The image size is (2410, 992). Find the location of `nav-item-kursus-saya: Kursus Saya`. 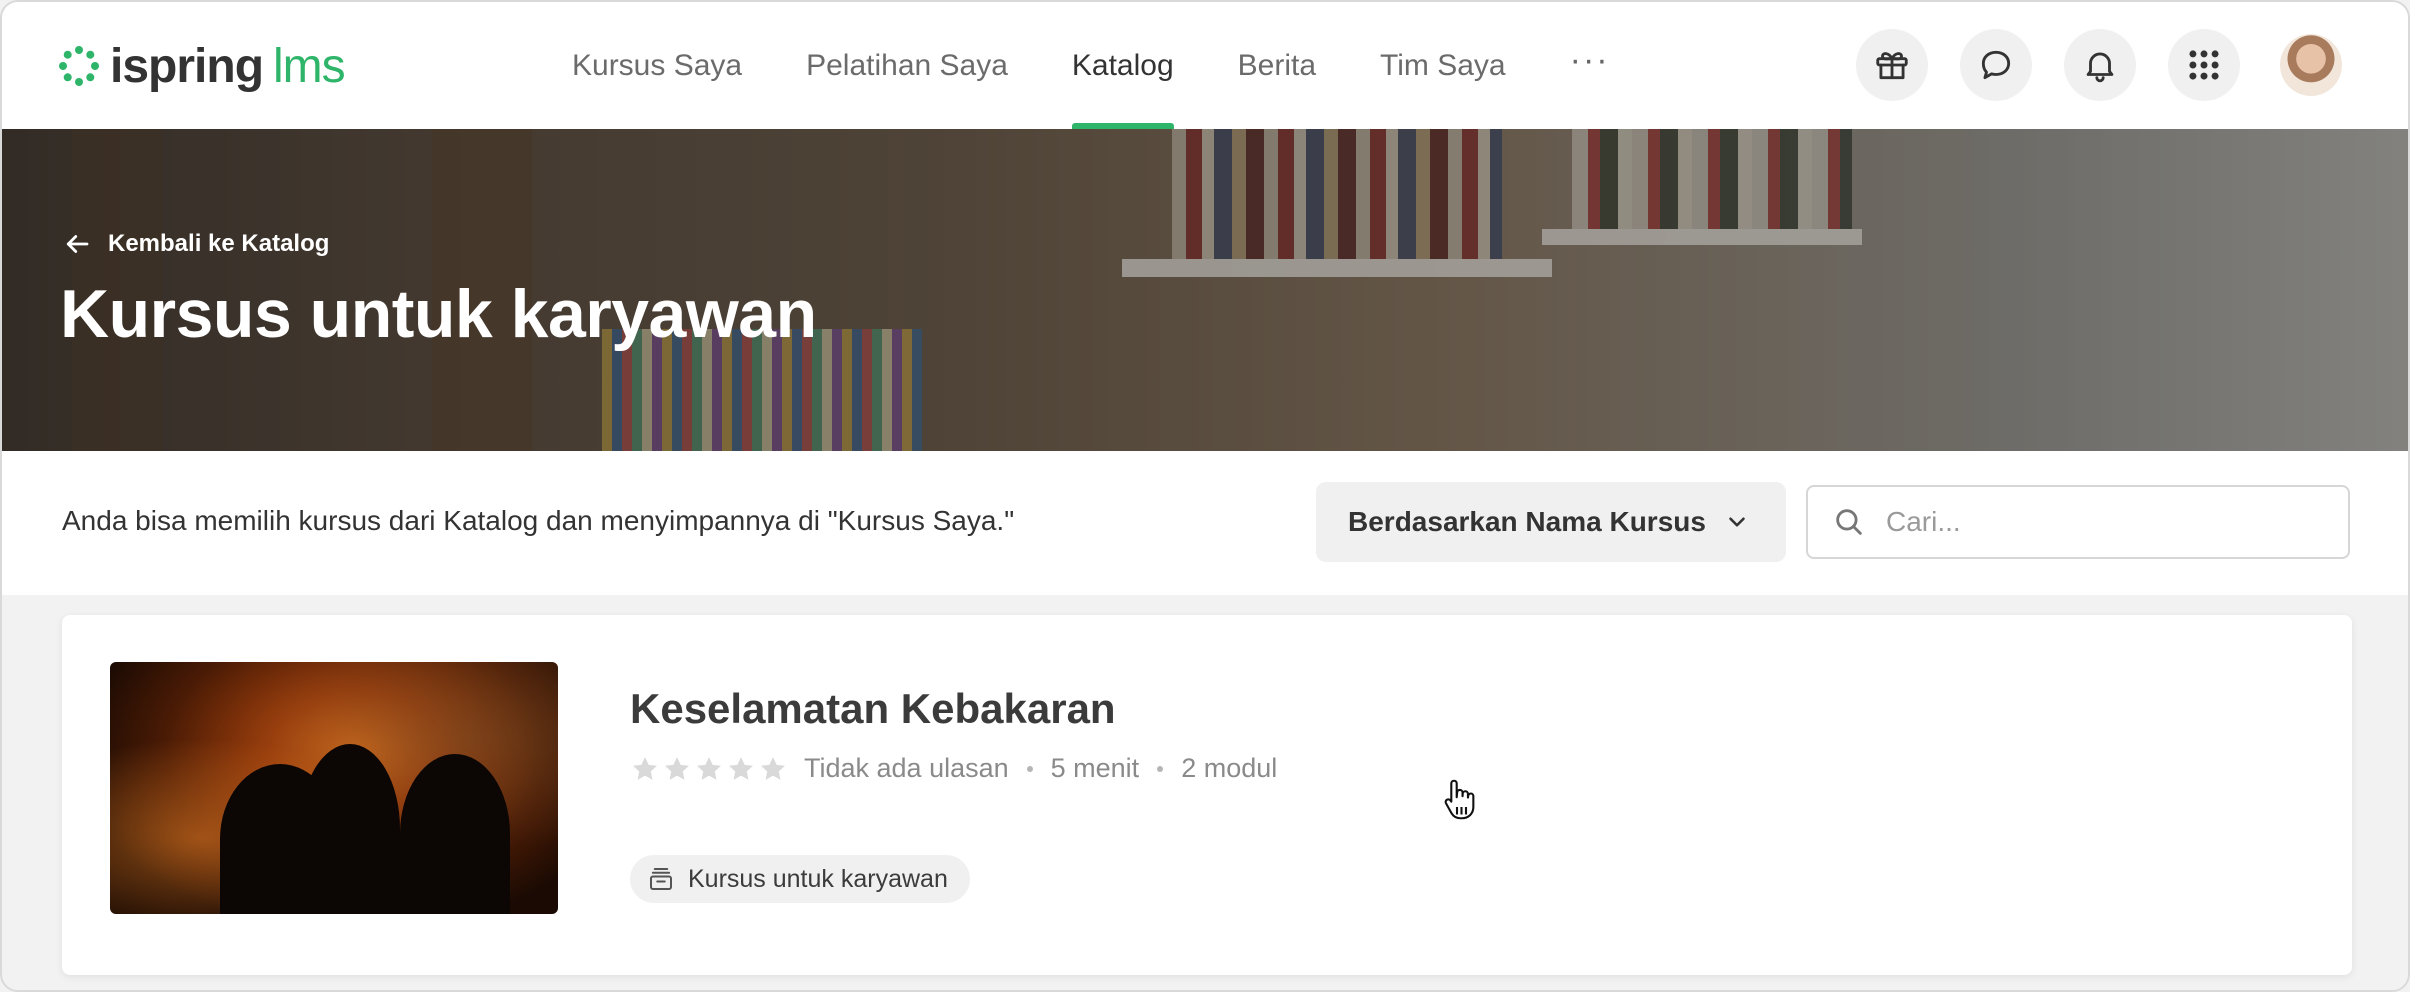

nav-item-kursus-saya: Kursus Saya is located at coordinates (657, 65).